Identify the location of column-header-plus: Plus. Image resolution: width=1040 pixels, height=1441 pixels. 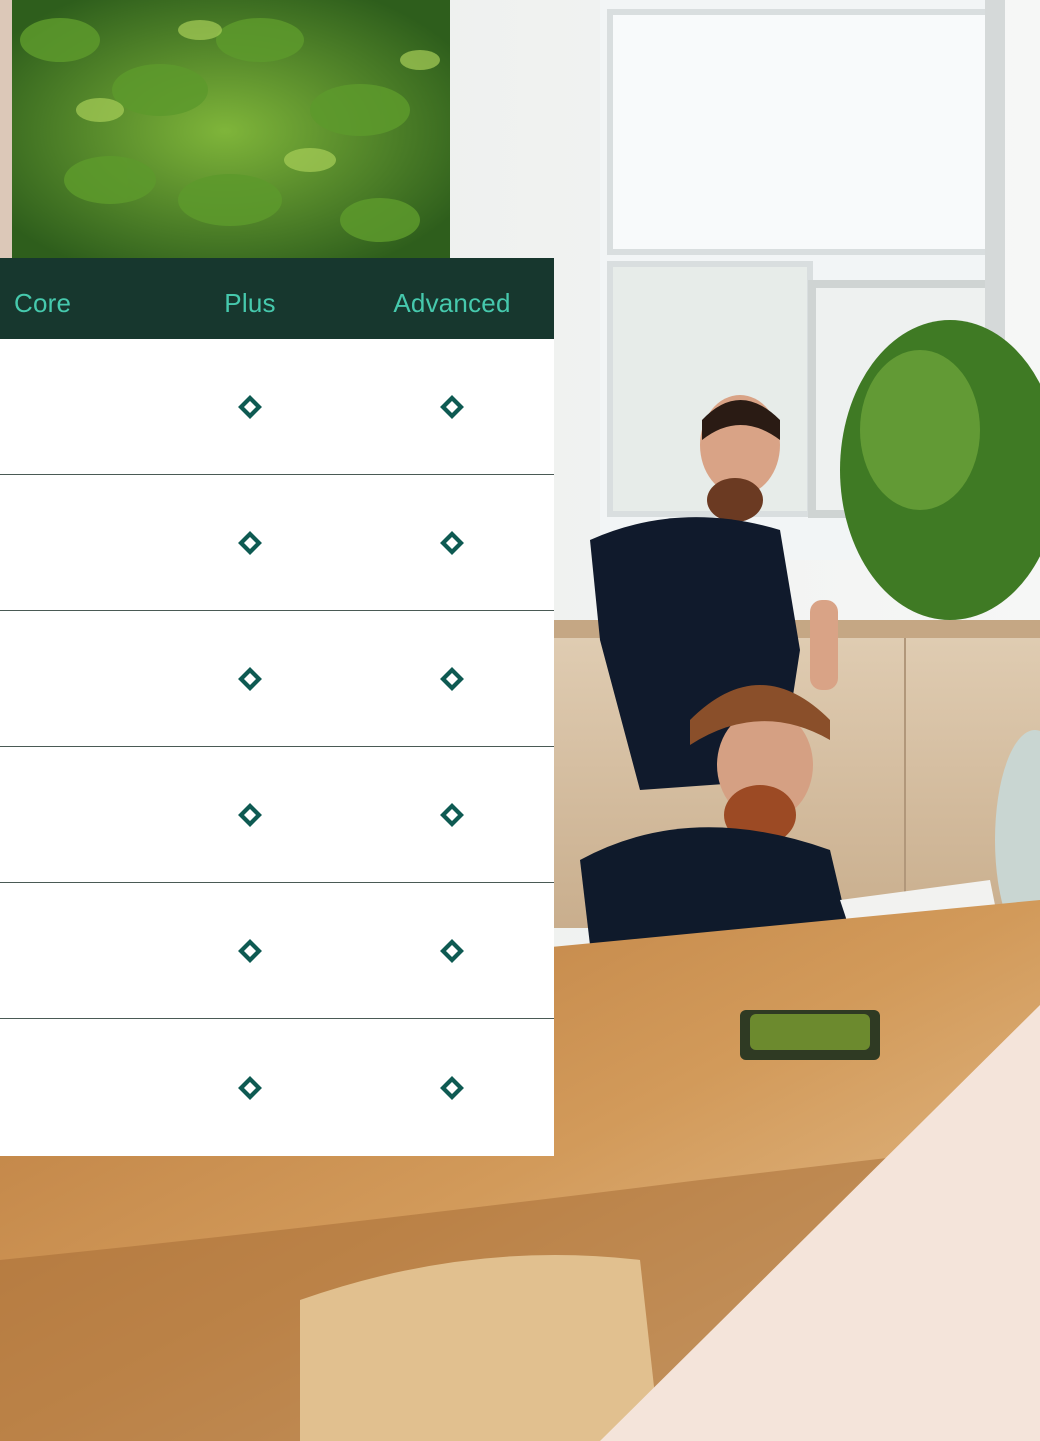
(250, 303).